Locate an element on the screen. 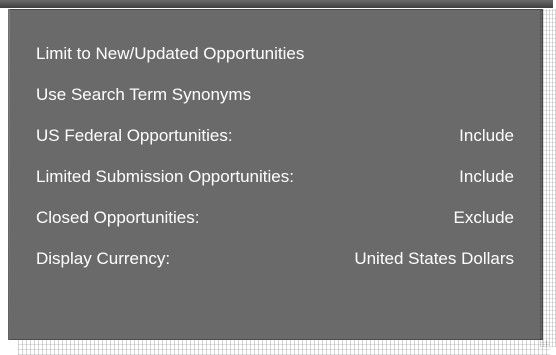 The height and width of the screenshot is (355, 556). menu-item-closed-opportunities: Closed Opportunities: Exclude is located at coordinates (275, 228).